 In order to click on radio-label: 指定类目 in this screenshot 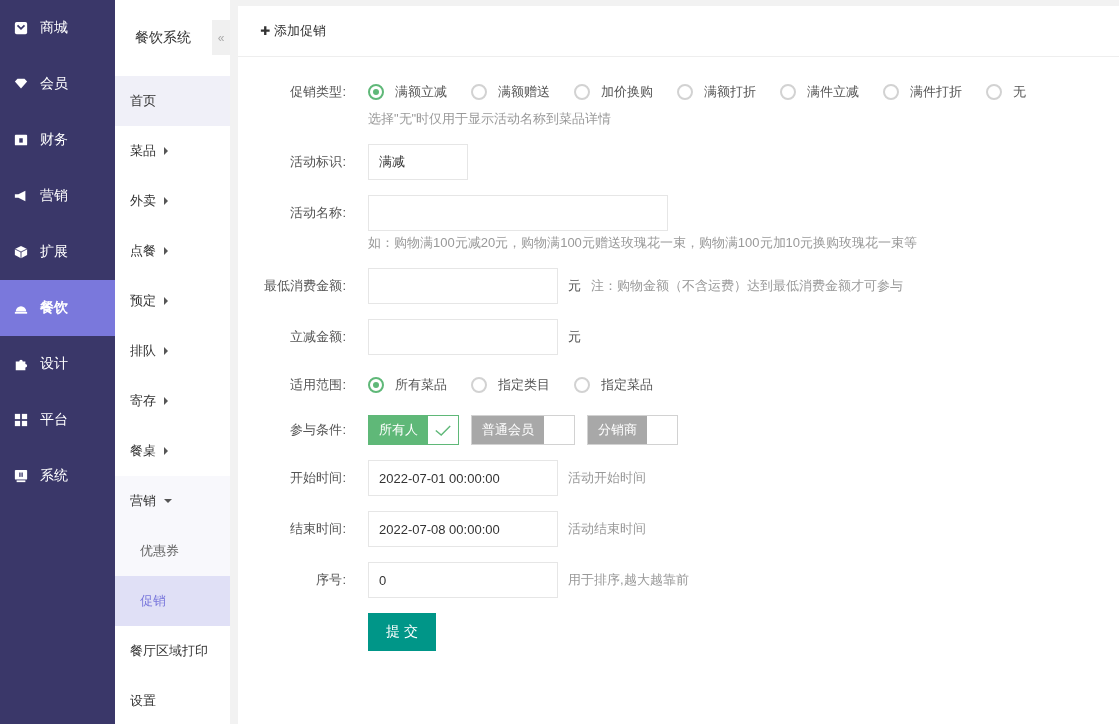, I will do `click(524, 385)`.